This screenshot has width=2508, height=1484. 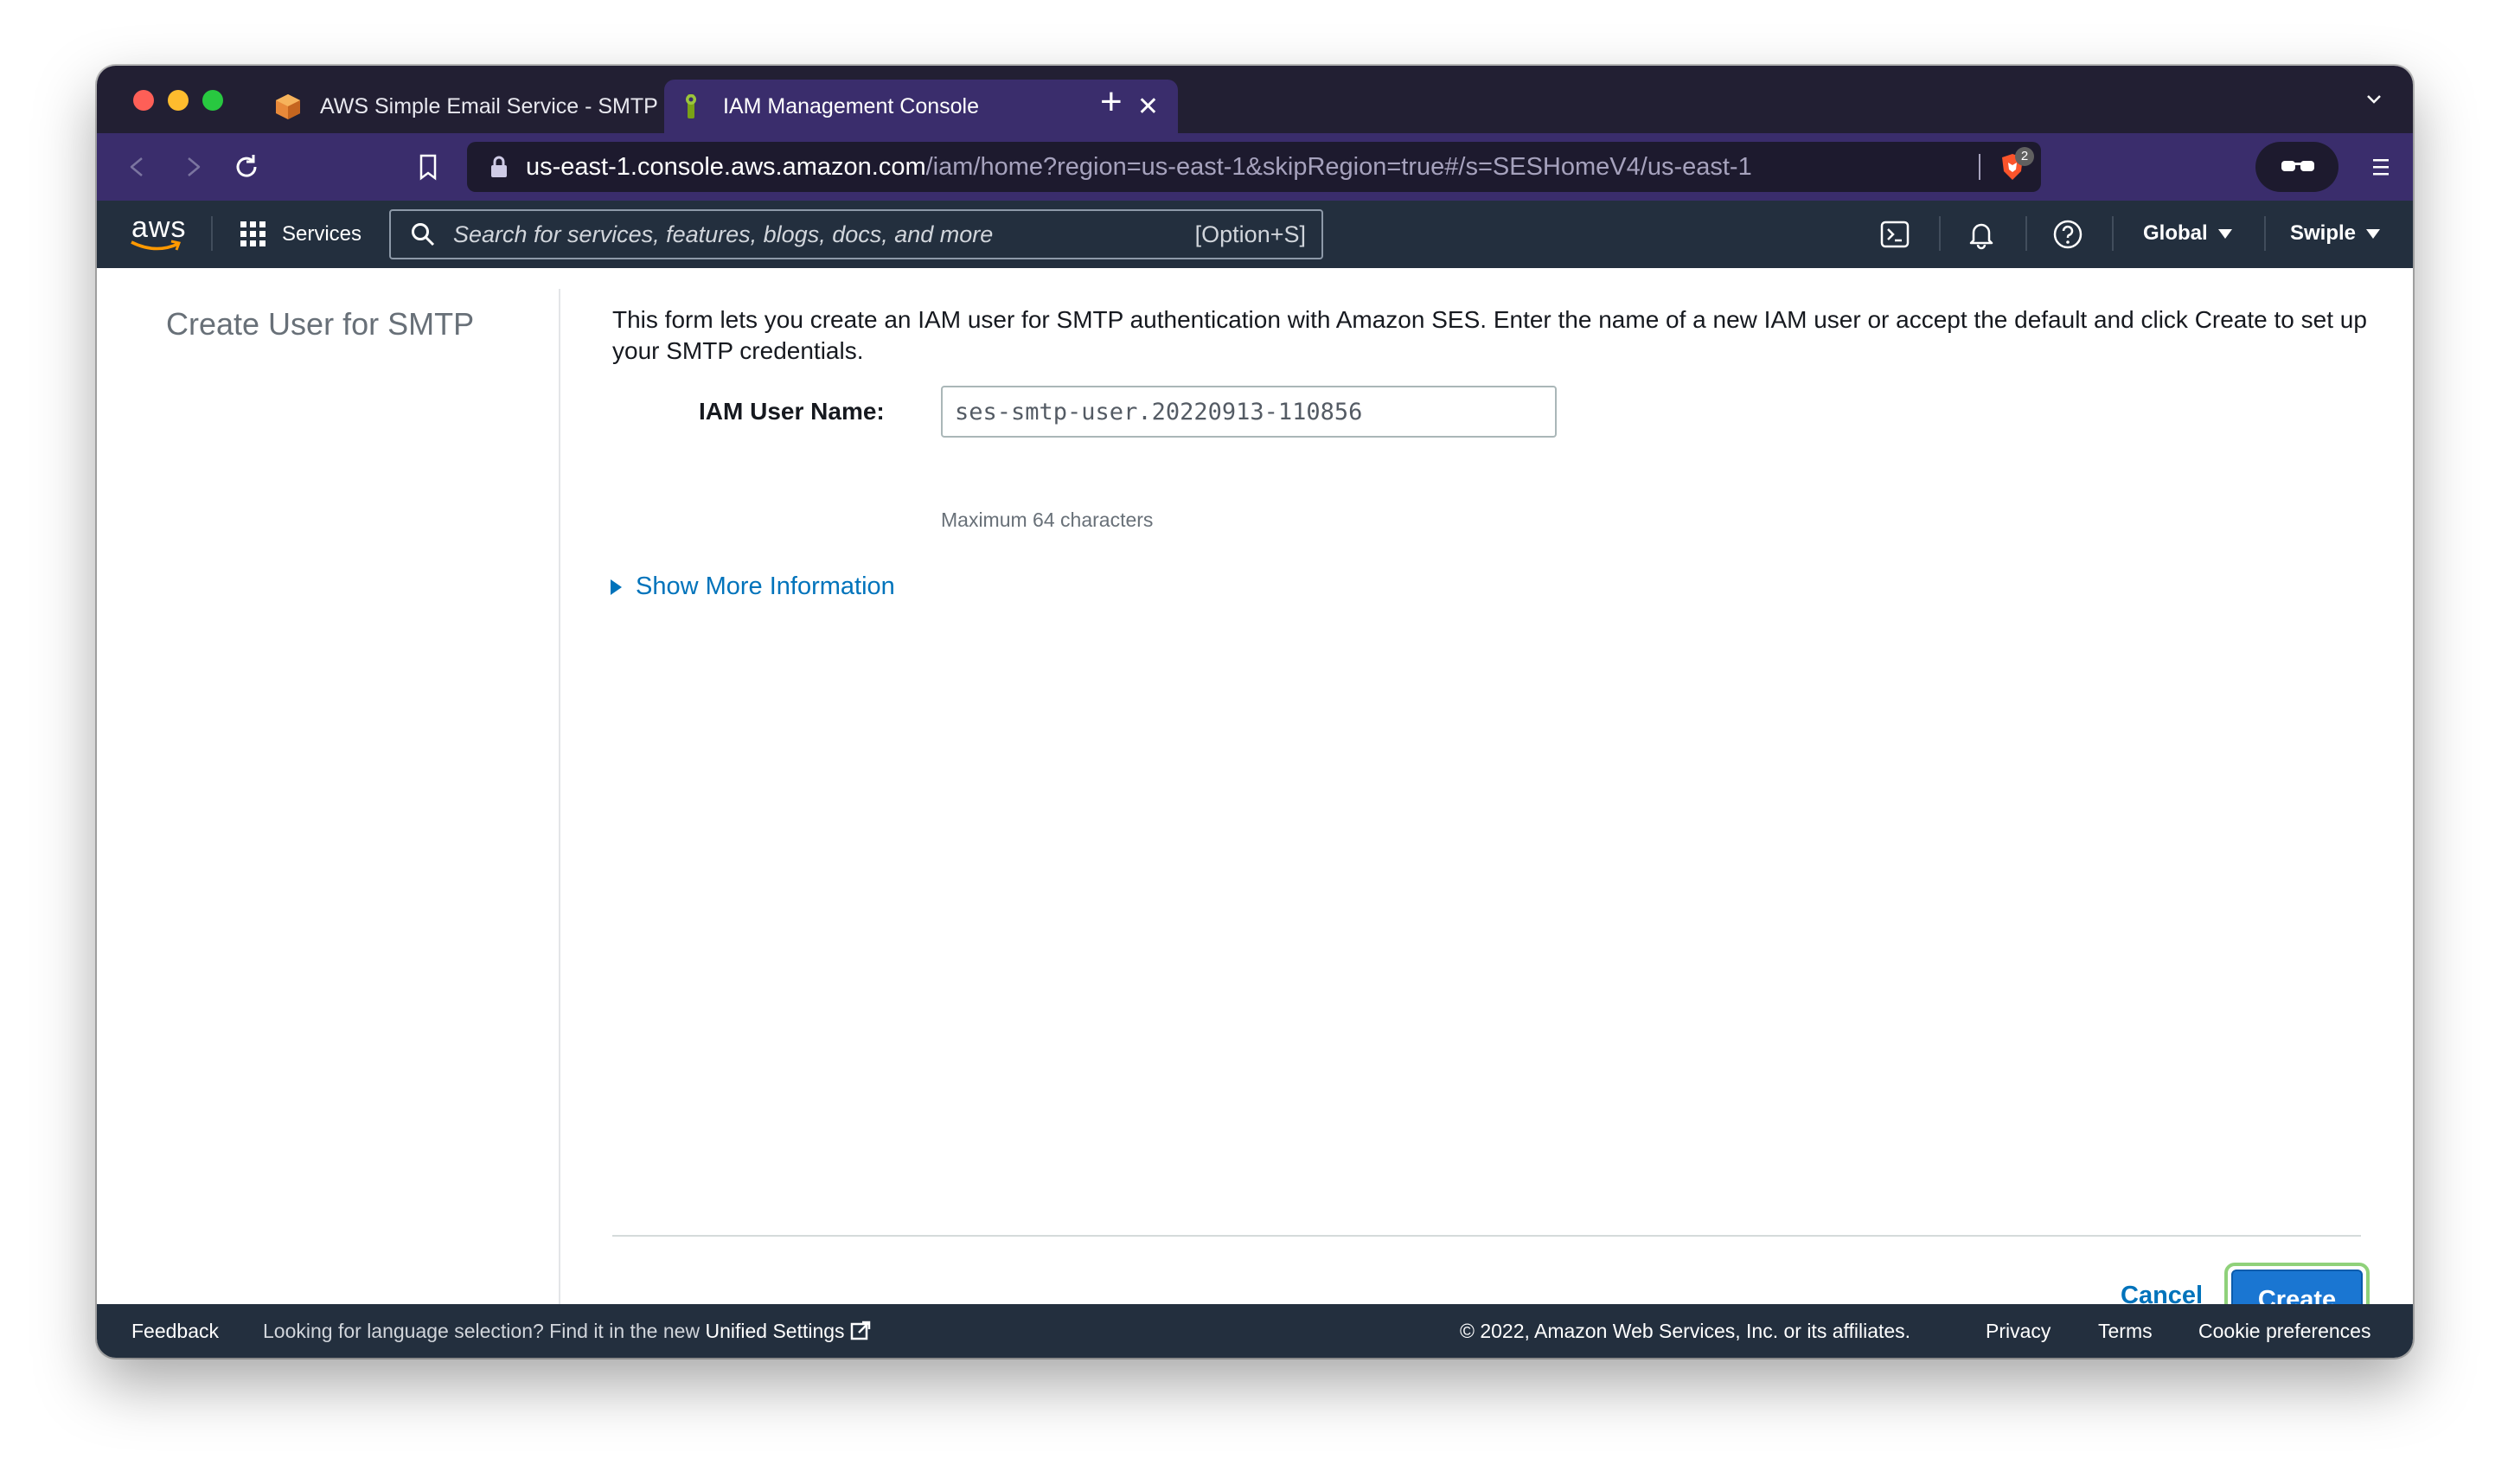 I want to click on terms-link: Terms, so click(x=2125, y=1332).